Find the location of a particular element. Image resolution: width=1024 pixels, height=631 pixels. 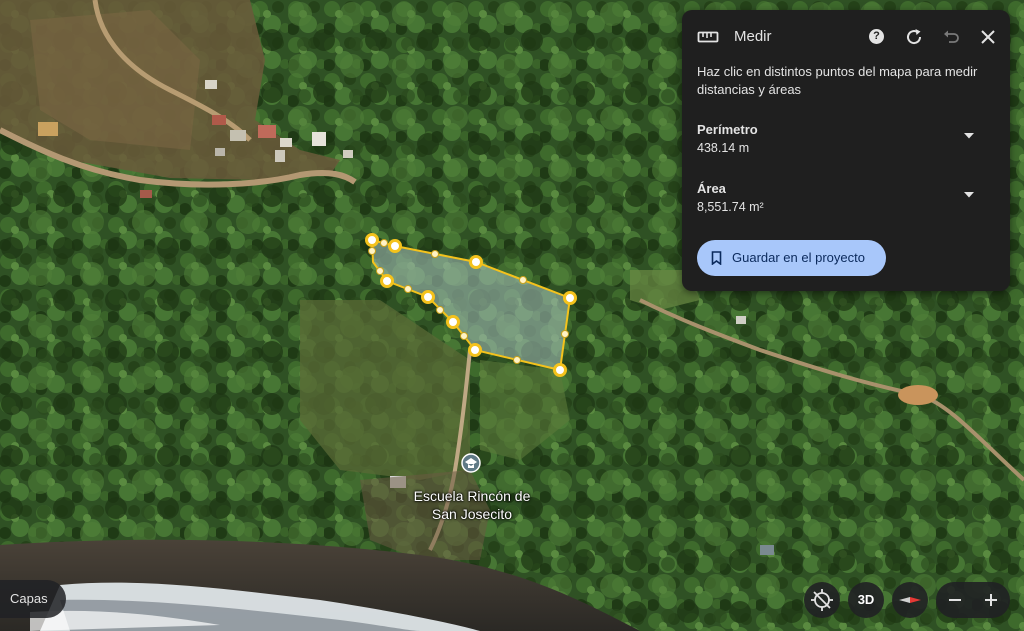

close-button is located at coordinates (988, 37).